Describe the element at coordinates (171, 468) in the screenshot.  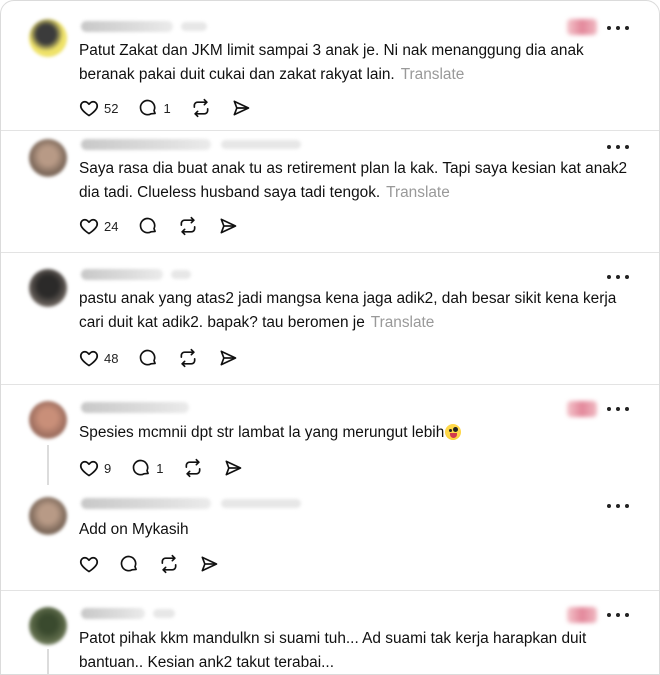
I see `post-actions: 9 1` at that location.